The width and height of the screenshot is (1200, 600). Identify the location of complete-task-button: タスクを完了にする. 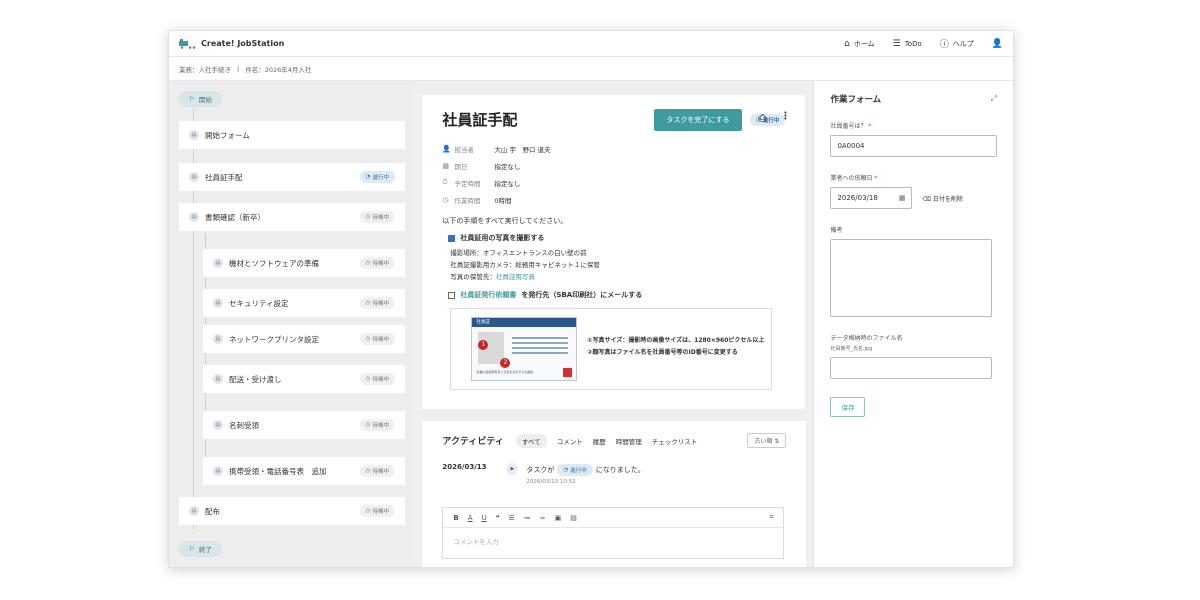
(698, 120).